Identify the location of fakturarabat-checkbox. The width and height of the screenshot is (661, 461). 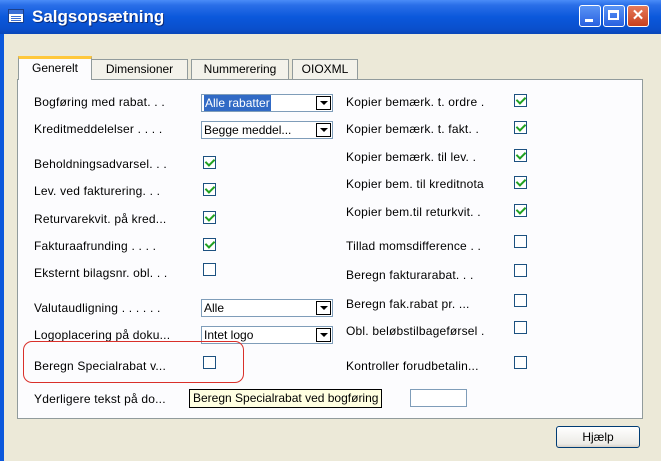
(520, 270).